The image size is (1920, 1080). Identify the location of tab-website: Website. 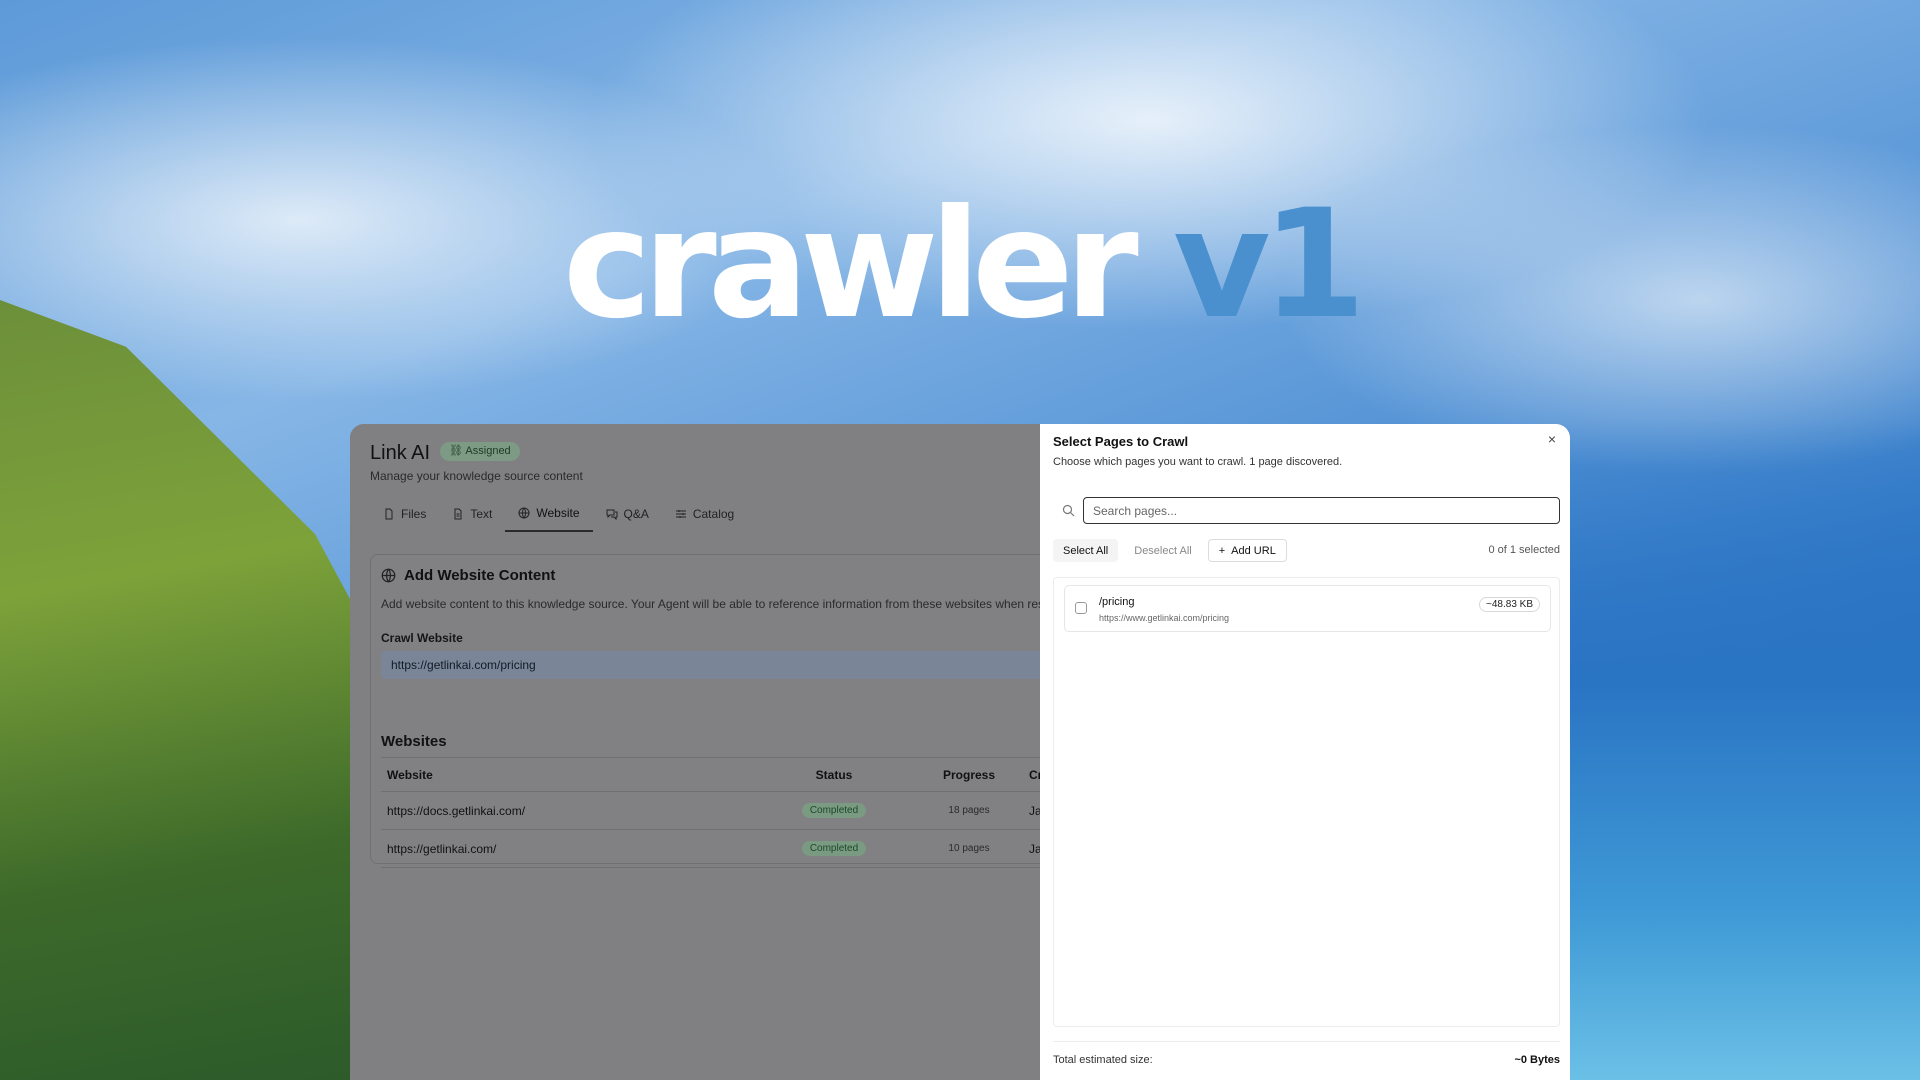
(549, 514).